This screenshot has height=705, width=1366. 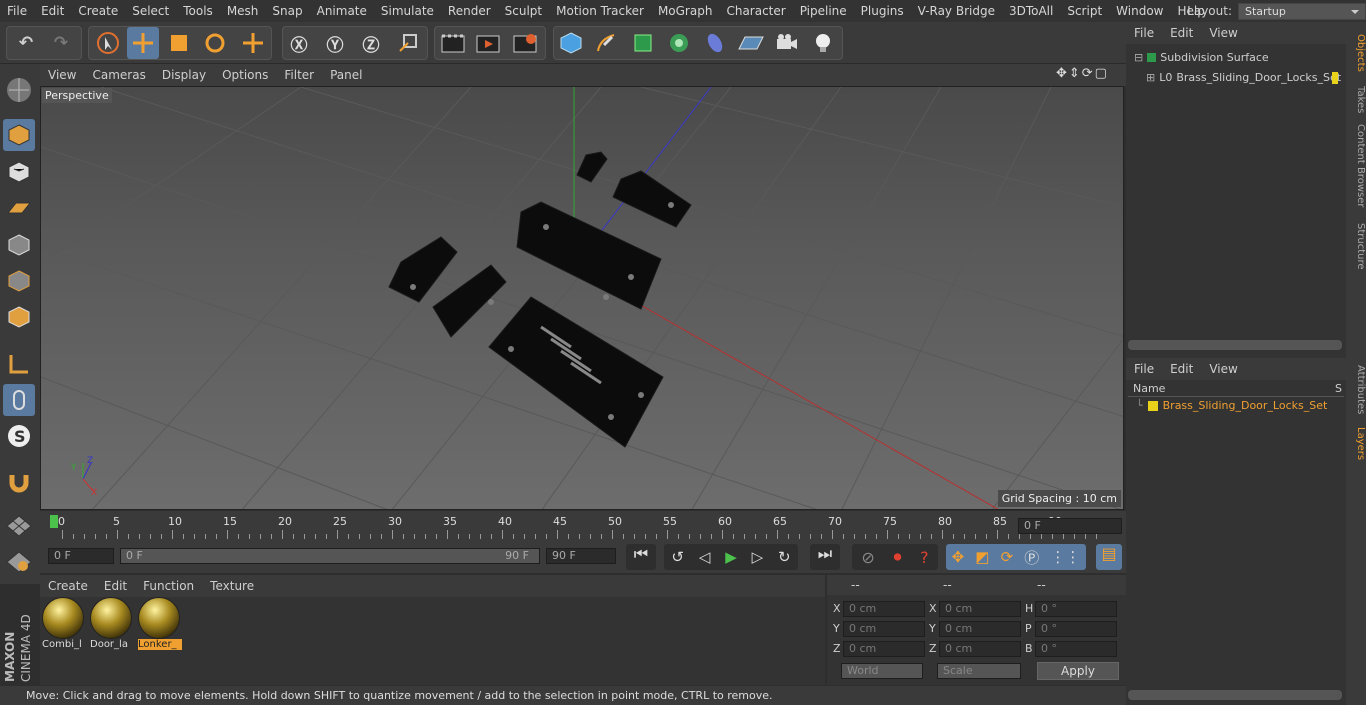 What do you see at coordinates (115, 586) in the screenshot?
I see `material-menu-edit: Edit` at bounding box center [115, 586].